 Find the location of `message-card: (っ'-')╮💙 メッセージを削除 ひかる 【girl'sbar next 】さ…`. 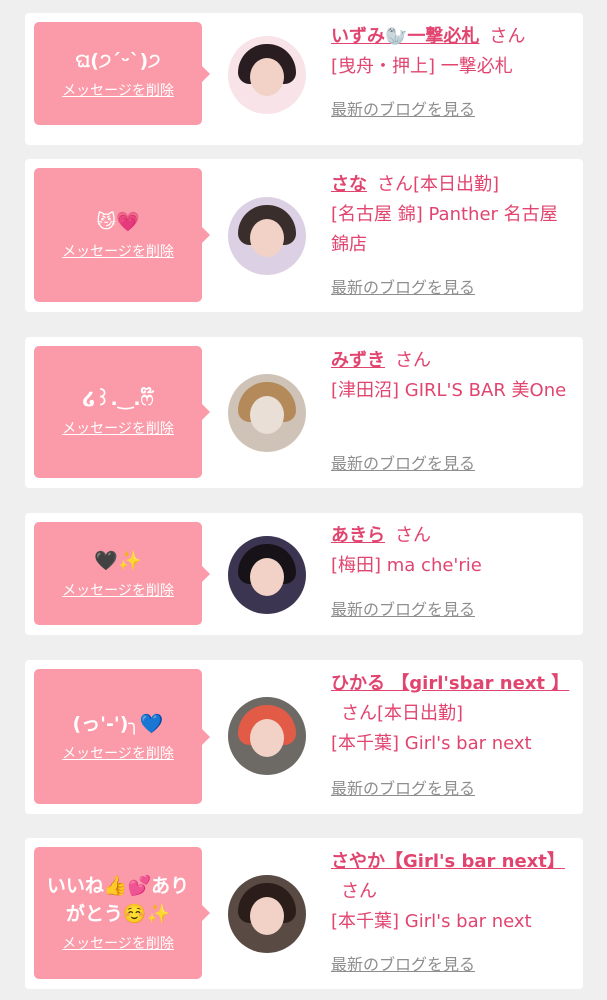

message-card: (っ'-')╮💙 メッセージを削除 ひかる 【girl'sbar next 】さ… is located at coordinates (304, 737).